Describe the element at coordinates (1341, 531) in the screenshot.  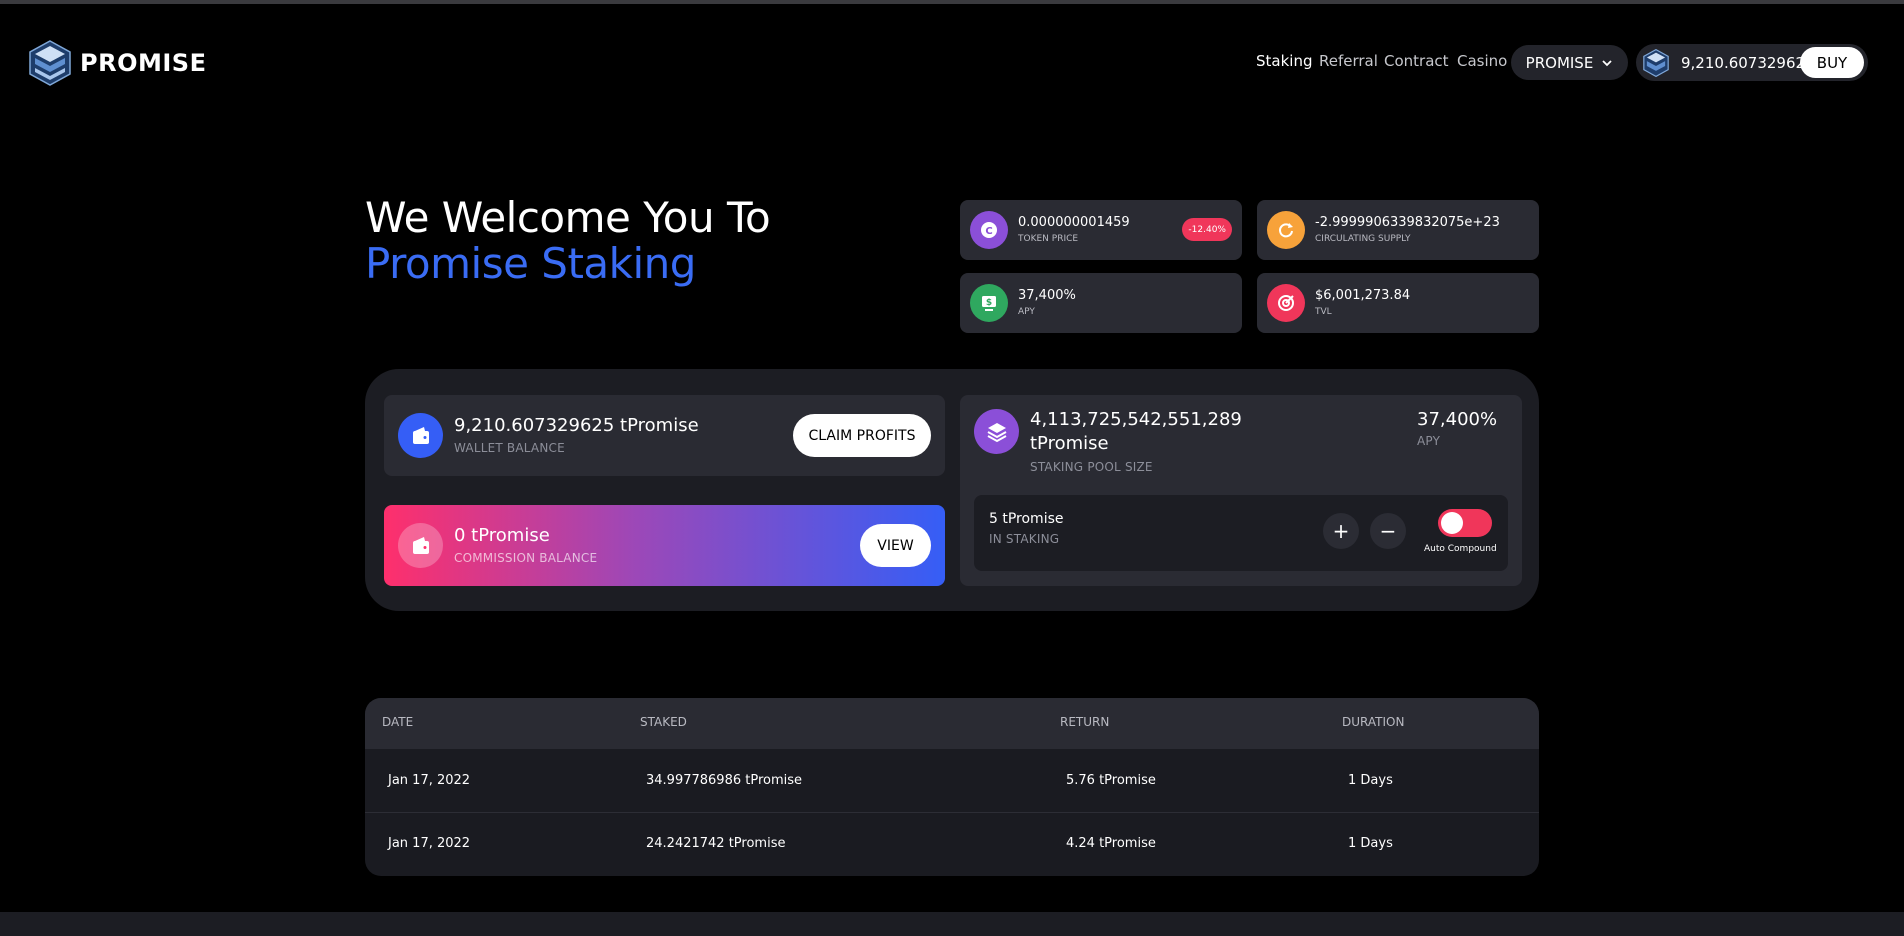
I see `plus-icon: +` at that location.